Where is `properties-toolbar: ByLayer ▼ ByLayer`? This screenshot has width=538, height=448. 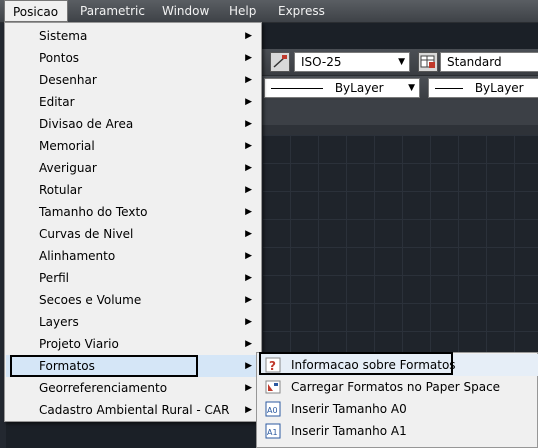
properties-toolbar: ByLayer ▼ ByLayer is located at coordinates (400, 88).